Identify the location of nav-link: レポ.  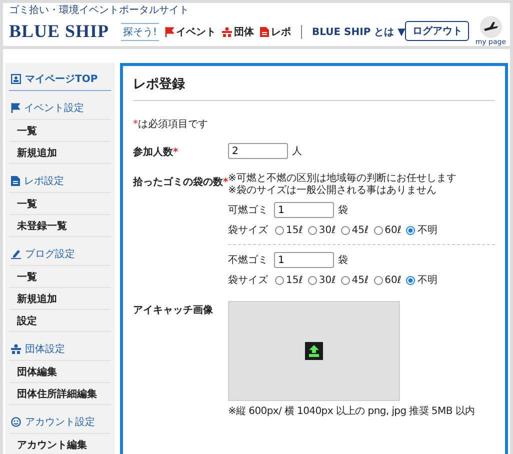
(275, 32).